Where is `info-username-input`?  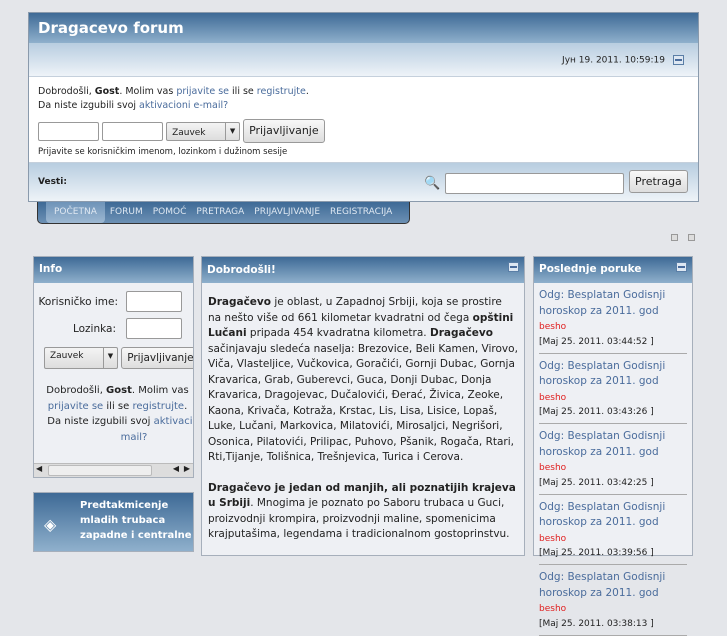
info-username-input is located at coordinates (154, 301).